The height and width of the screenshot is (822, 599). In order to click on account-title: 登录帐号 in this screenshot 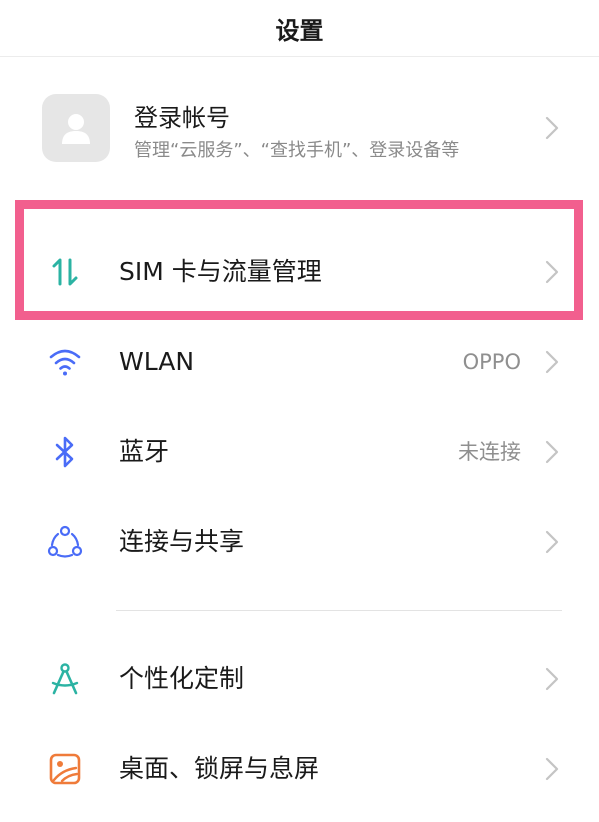, I will do `click(182, 118)`.